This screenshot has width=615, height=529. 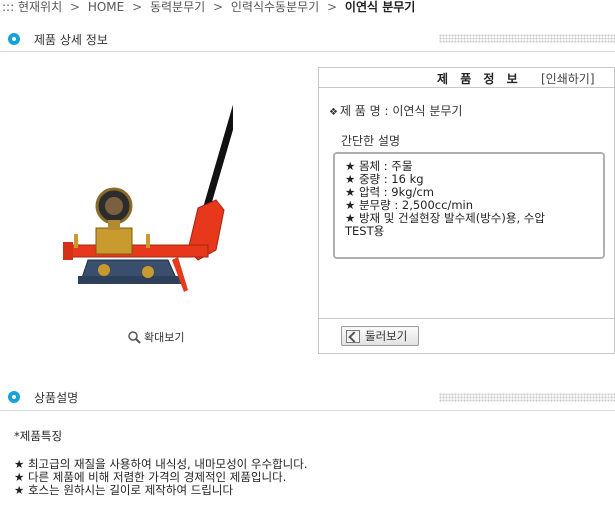 I want to click on section-title-description: 상품설명, so click(x=43, y=397).